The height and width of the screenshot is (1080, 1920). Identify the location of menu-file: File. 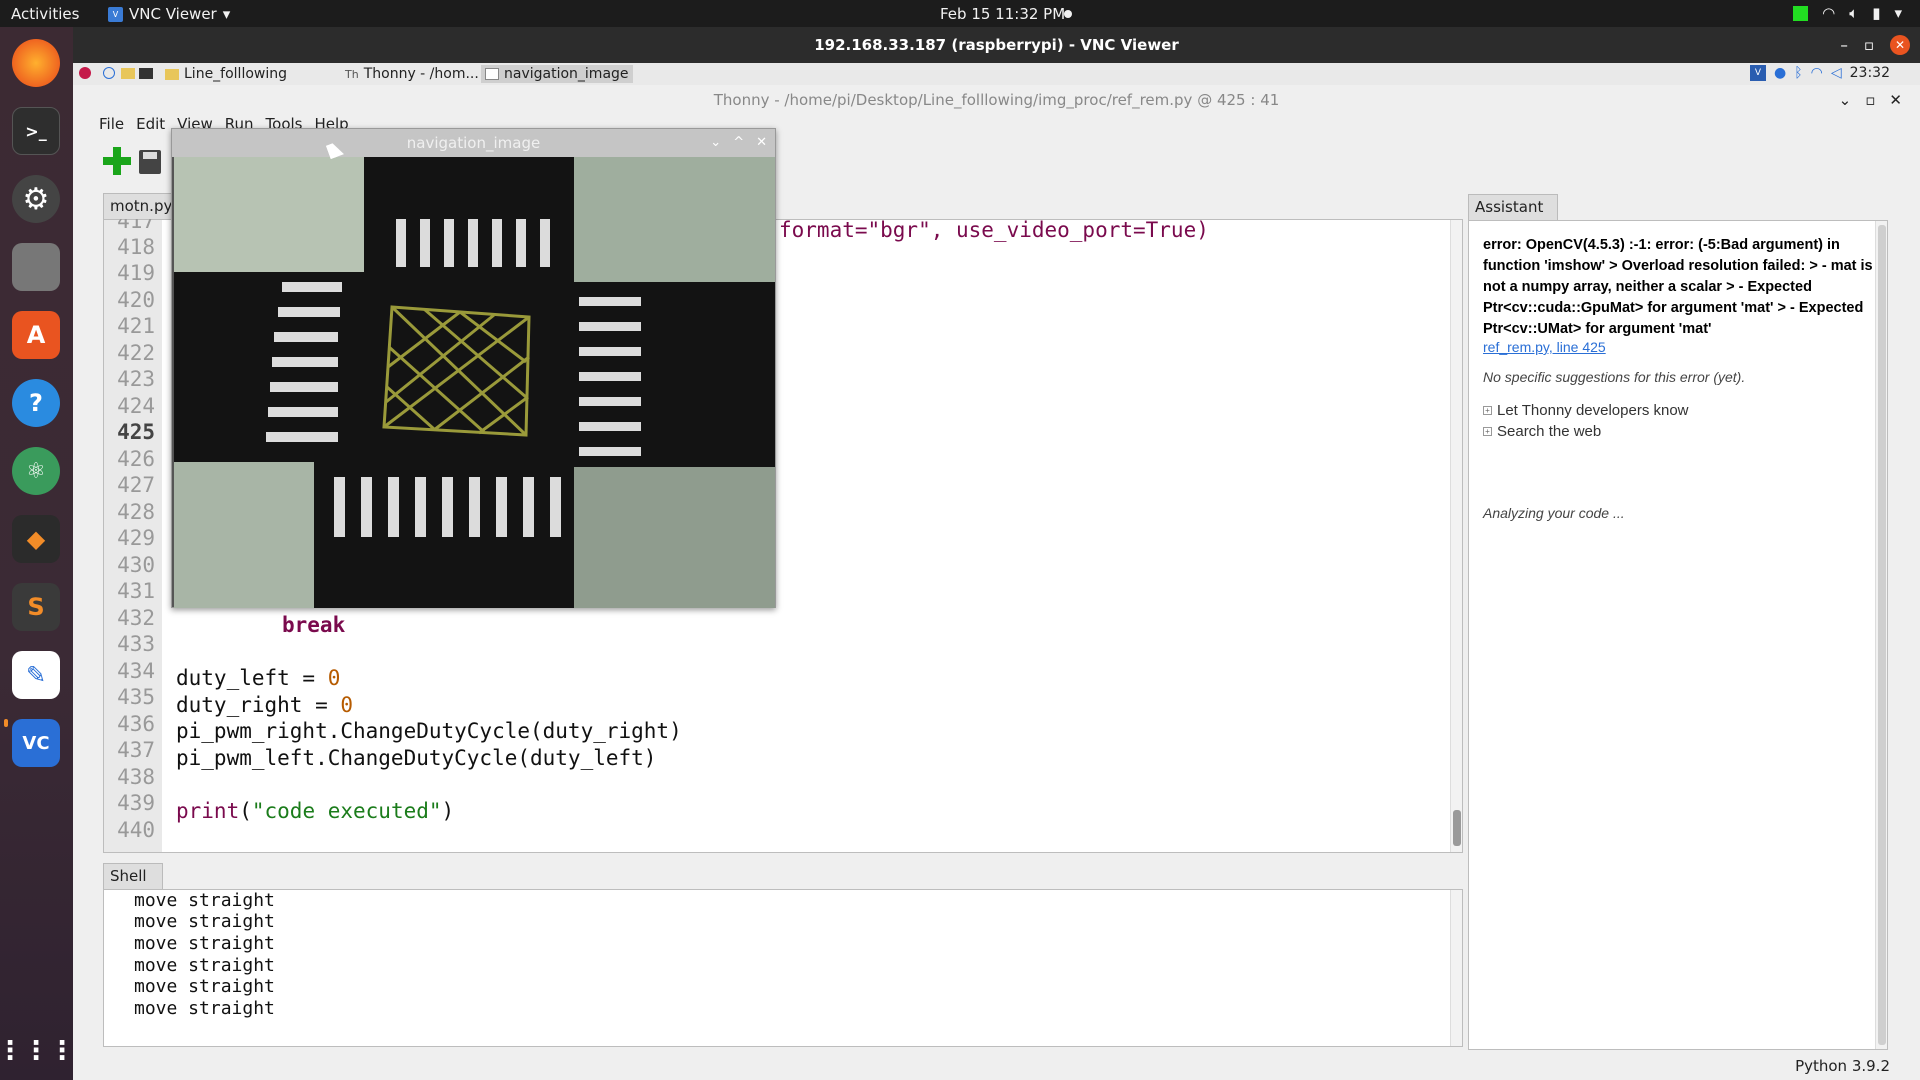
(111, 127).